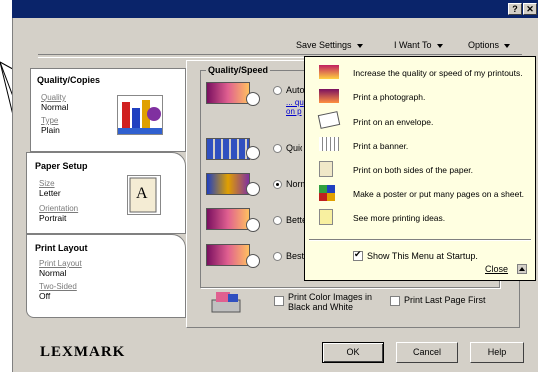  Describe the element at coordinates (530, 9) in the screenshot. I see `close-title-button: ✕` at that location.